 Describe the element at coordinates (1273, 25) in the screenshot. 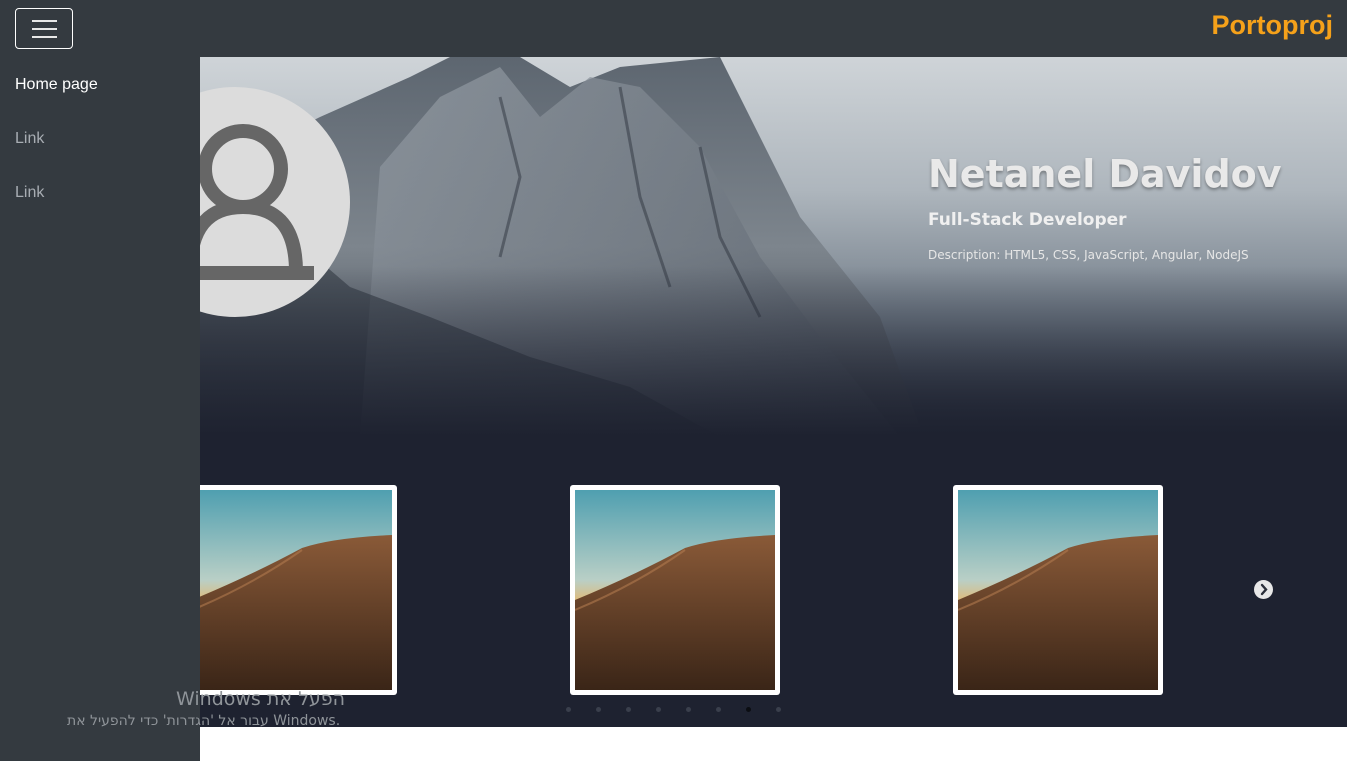

I see `brand-logo: Portoproj` at that location.